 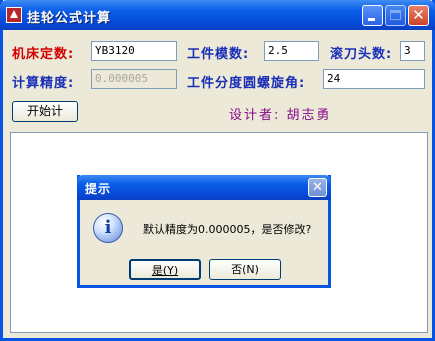 I want to click on maximize-icon, so click(x=395, y=15).